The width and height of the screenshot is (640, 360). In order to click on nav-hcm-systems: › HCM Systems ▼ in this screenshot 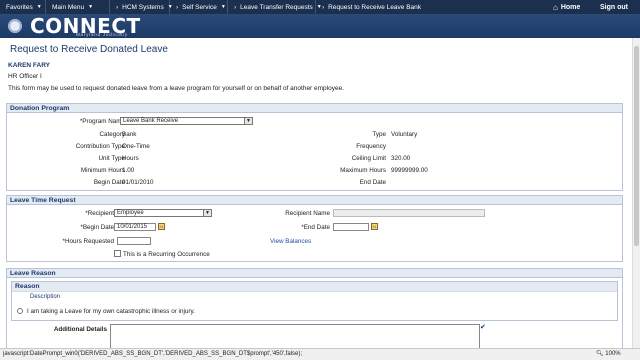, I will do `click(141, 7)`.